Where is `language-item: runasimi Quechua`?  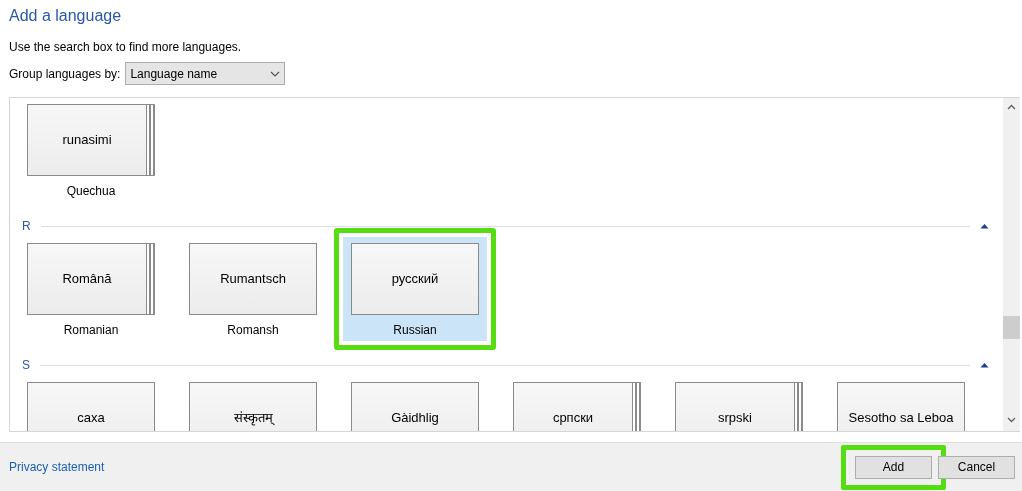
language-item: runasimi Quechua is located at coordinates (91, 150).